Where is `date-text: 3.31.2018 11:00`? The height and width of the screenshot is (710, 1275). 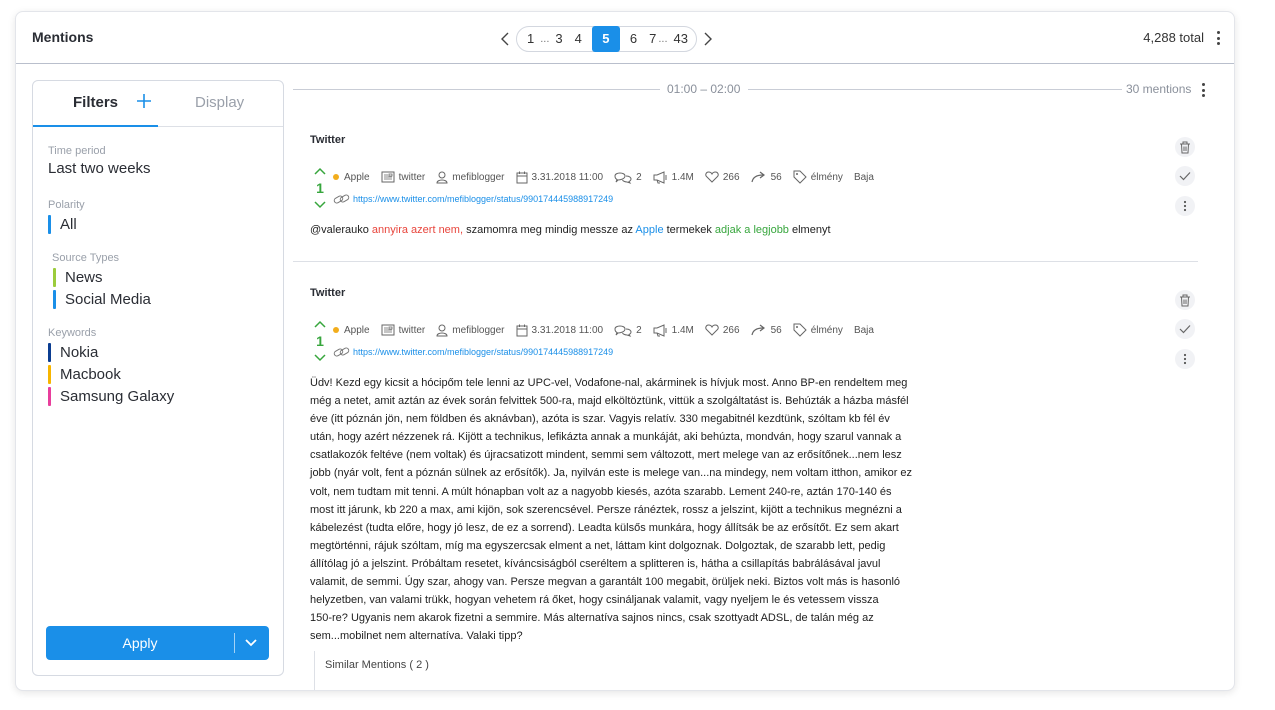
date-text: 3.31.2018 11:00 is located at coordinates (567, 177).